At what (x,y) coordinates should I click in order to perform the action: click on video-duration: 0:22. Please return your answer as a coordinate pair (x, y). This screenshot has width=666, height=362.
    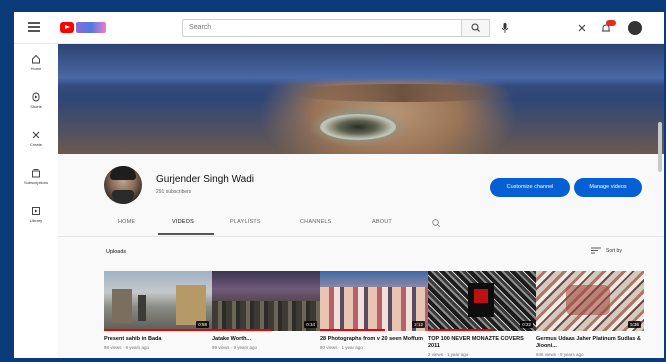
    Looking at the image, I should click on (526, 324).